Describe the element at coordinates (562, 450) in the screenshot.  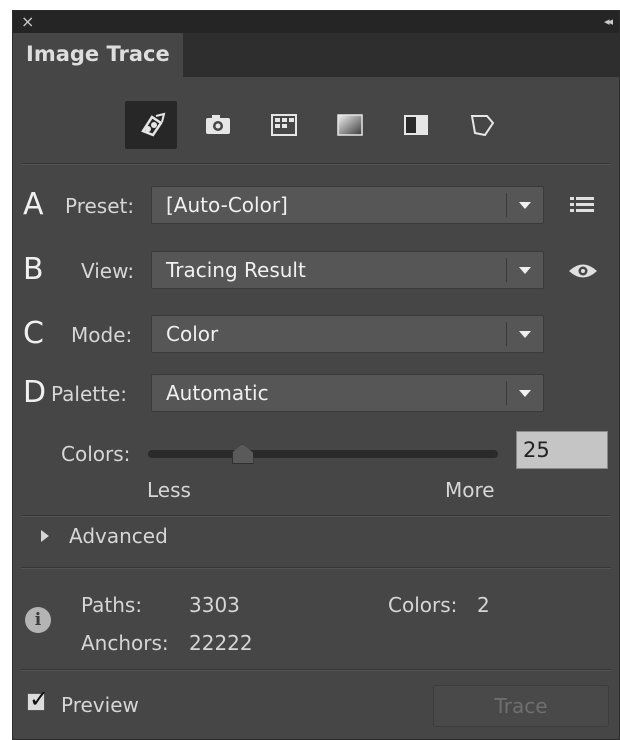
I see `colors-number-input: 25` at that location.